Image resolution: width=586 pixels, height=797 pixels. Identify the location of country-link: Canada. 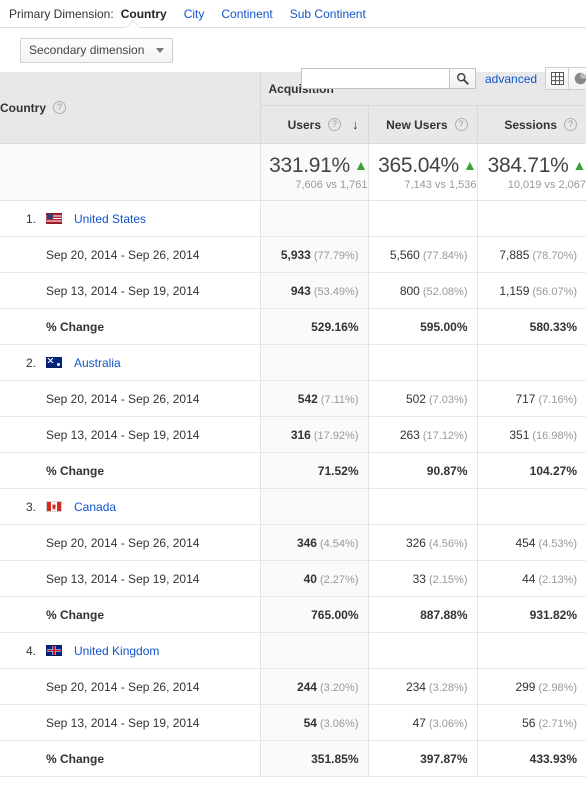
(95, 507).